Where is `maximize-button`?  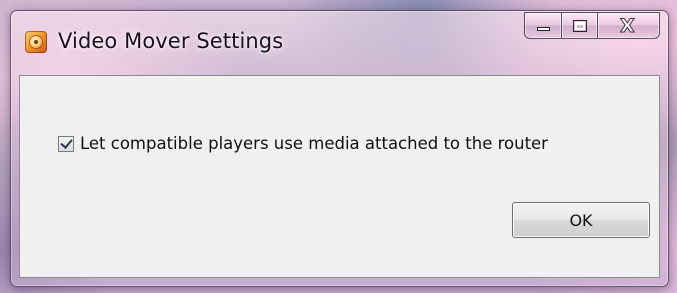
maximize-button is located at coordinates (579, 25).